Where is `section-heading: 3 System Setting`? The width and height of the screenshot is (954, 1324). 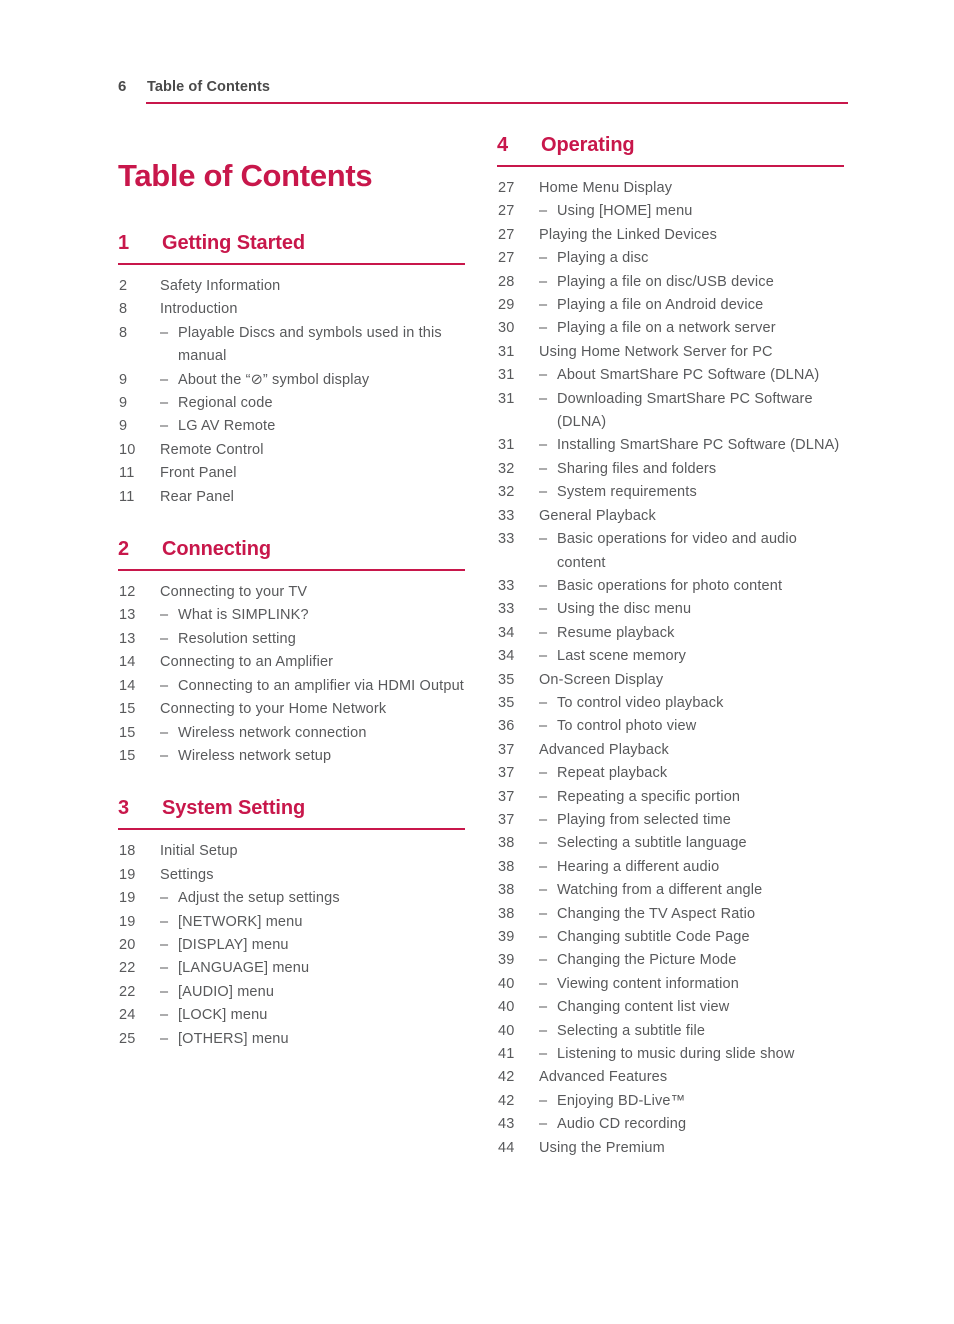
section-heading: 3 System Setting is located at coordinates (294, 815).